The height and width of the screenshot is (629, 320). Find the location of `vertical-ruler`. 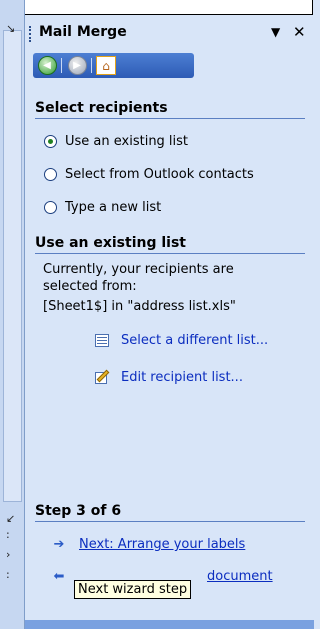

vertical-ruler is located at coordinates (12, 266).